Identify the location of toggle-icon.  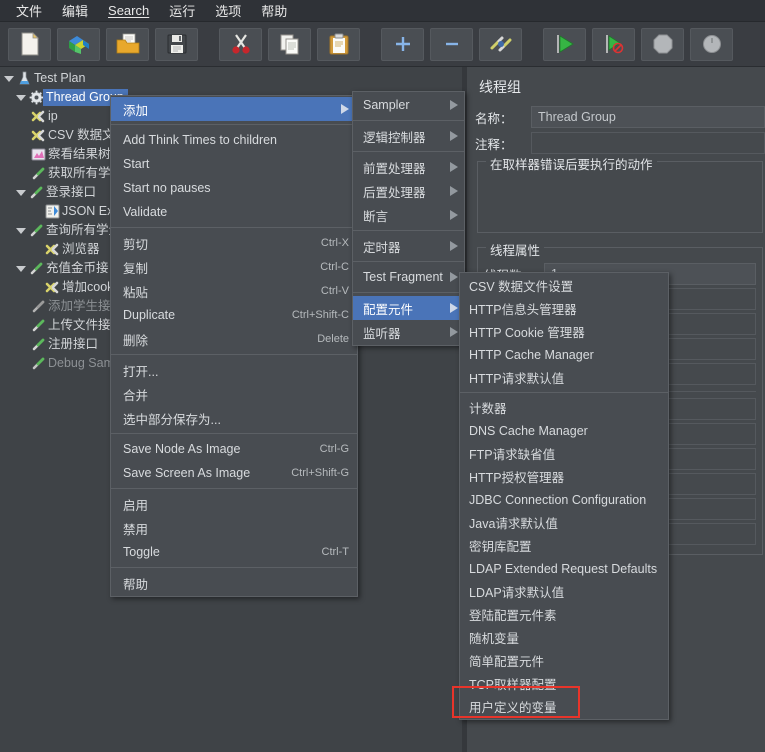
(500, 44).